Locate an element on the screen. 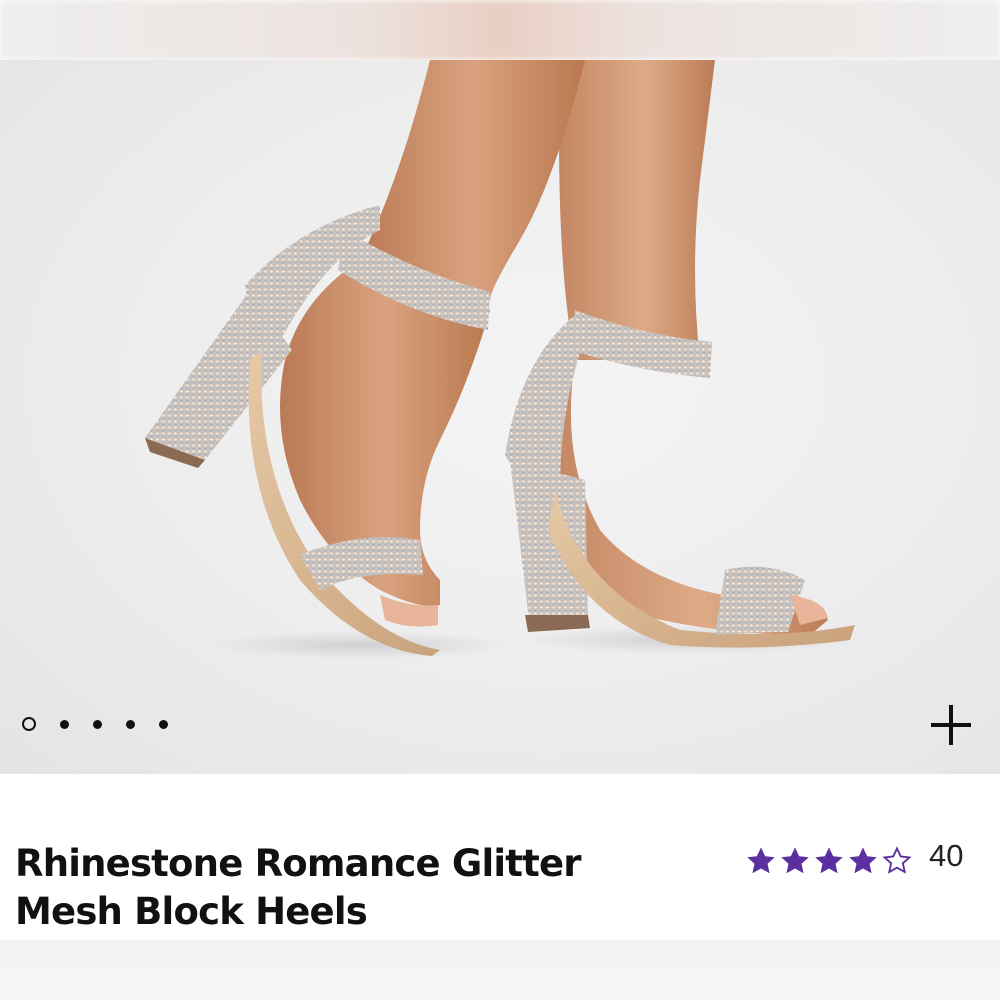  zoom-plus-icon is located at coordinates (951, 725).